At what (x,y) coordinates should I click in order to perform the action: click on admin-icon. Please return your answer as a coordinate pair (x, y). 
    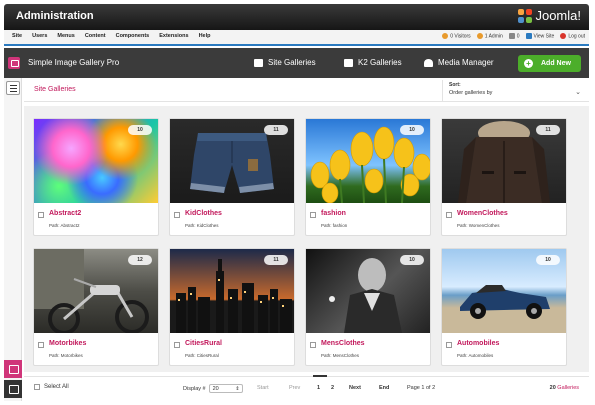
    Looking at the image, I should click on (479, 36).